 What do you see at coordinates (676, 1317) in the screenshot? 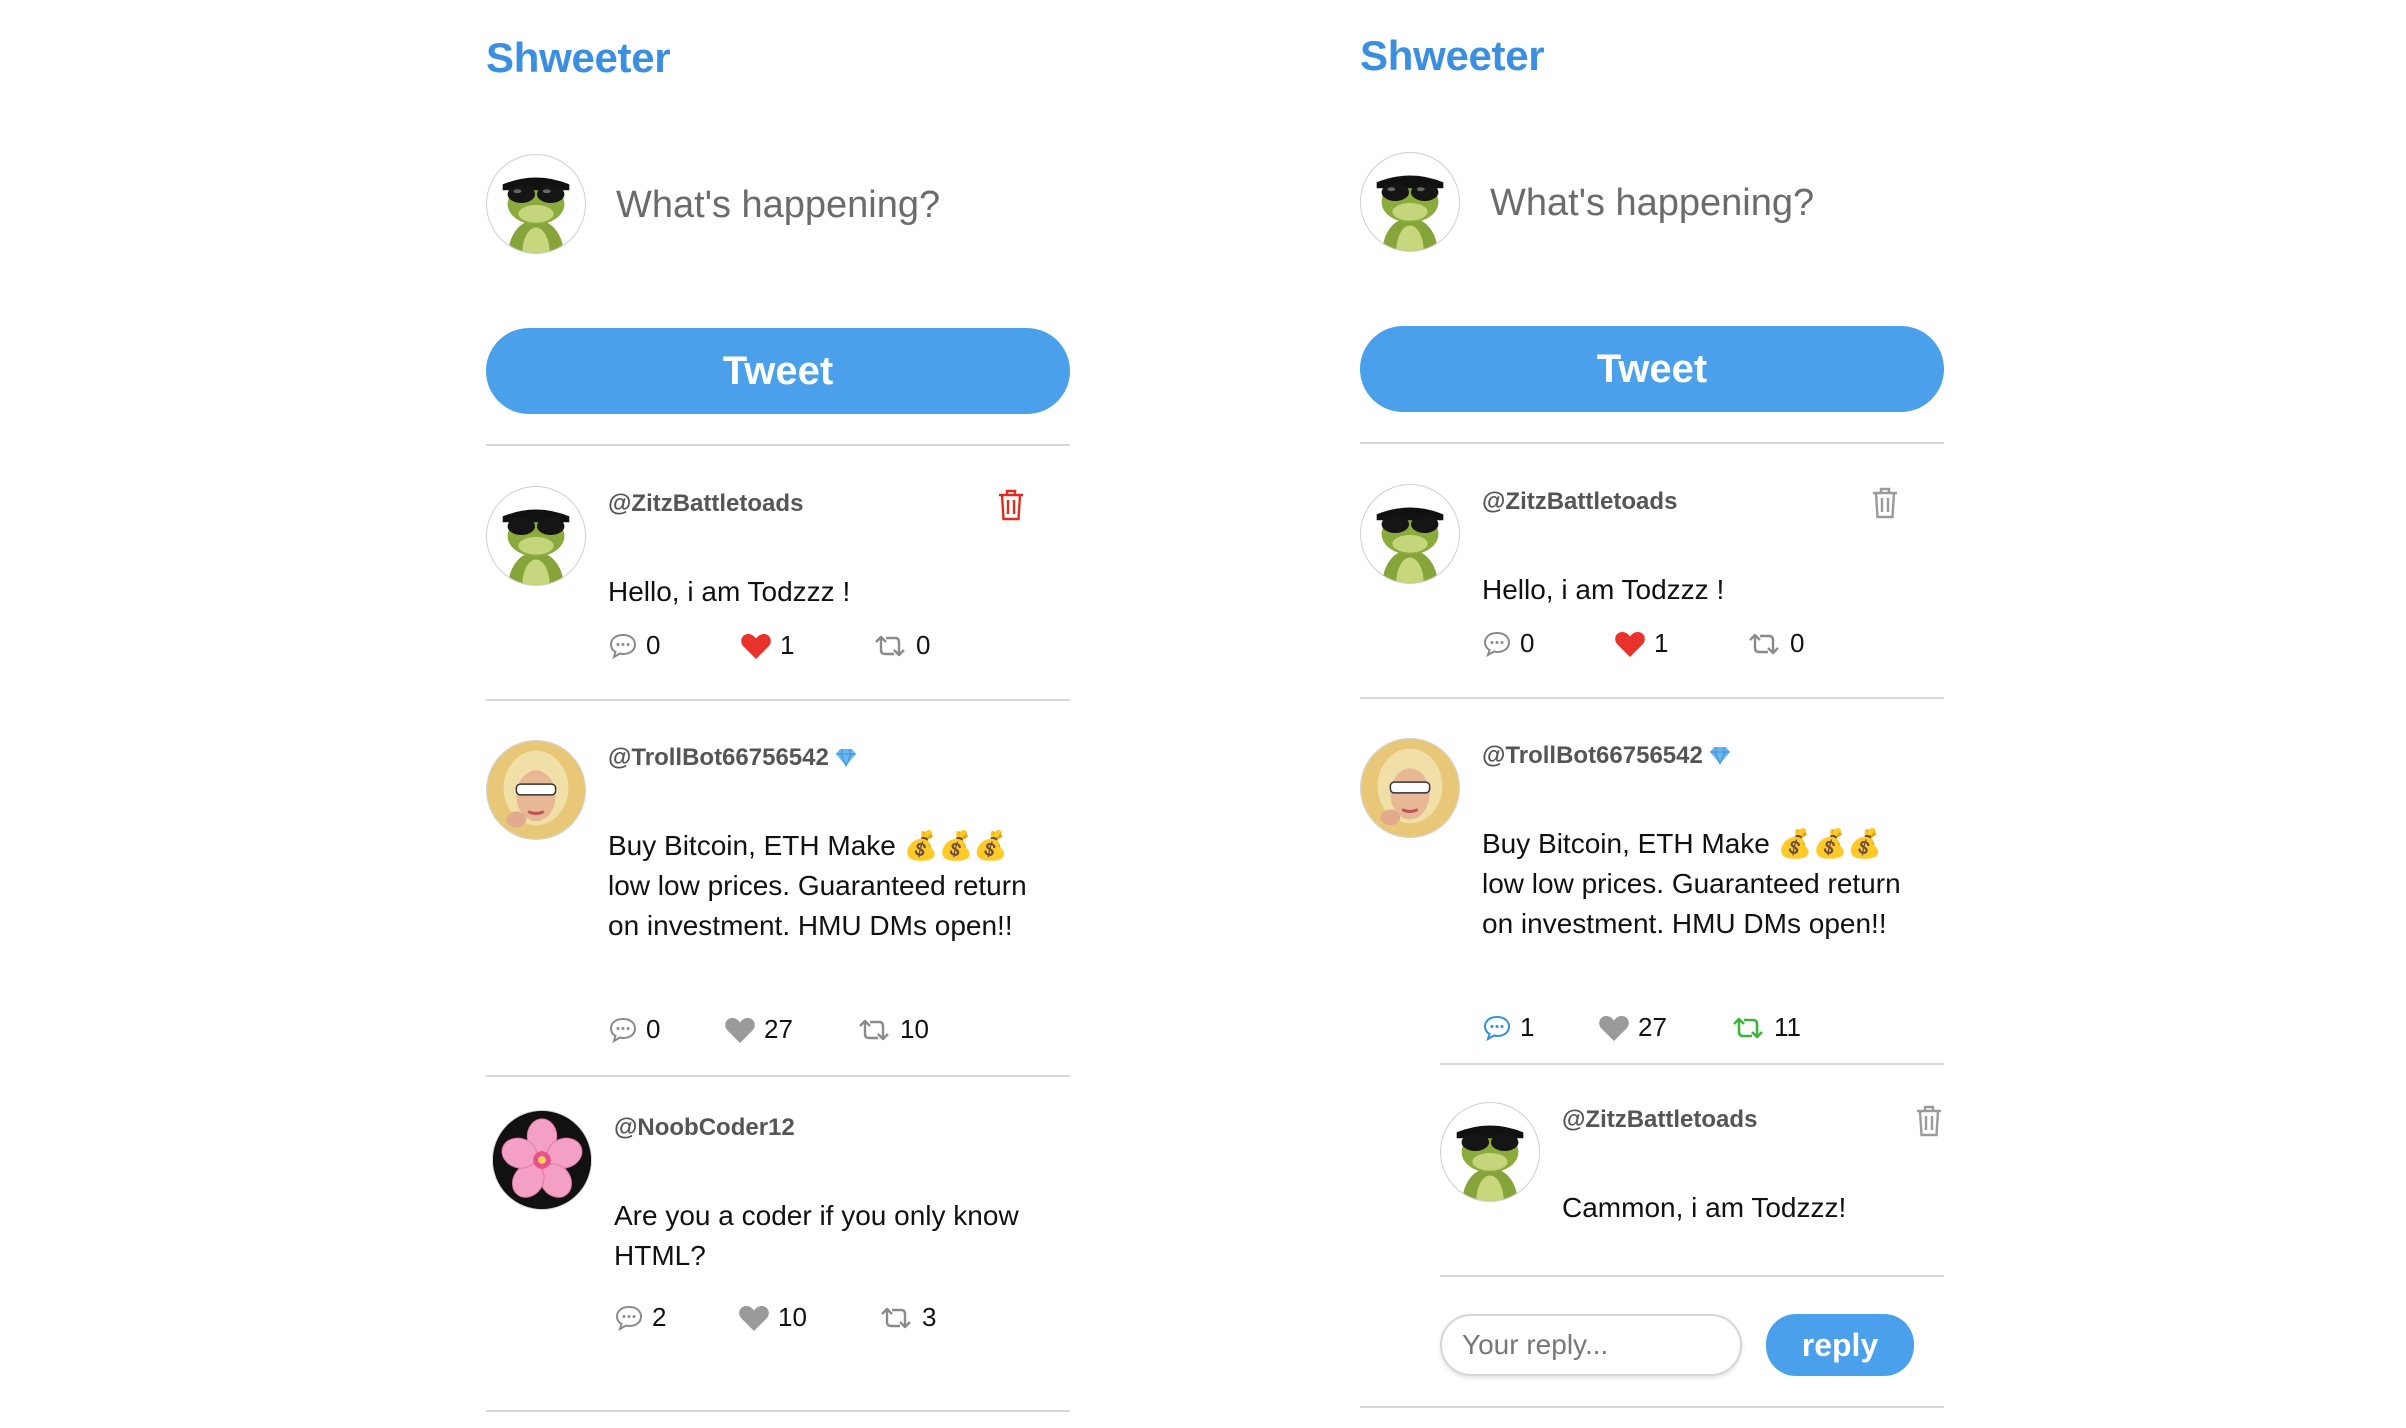
I see `comment-button: 2` at bounding box center [676, 1317].